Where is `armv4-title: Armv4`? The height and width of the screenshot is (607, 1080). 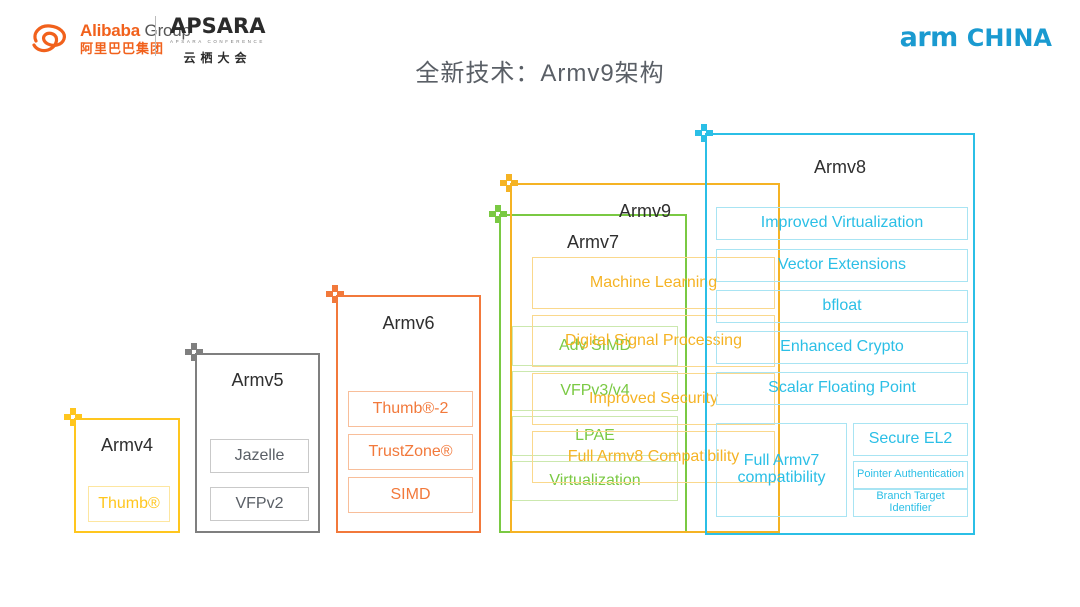
armv4-title: Armv4 is located at coordinates (126, 445).